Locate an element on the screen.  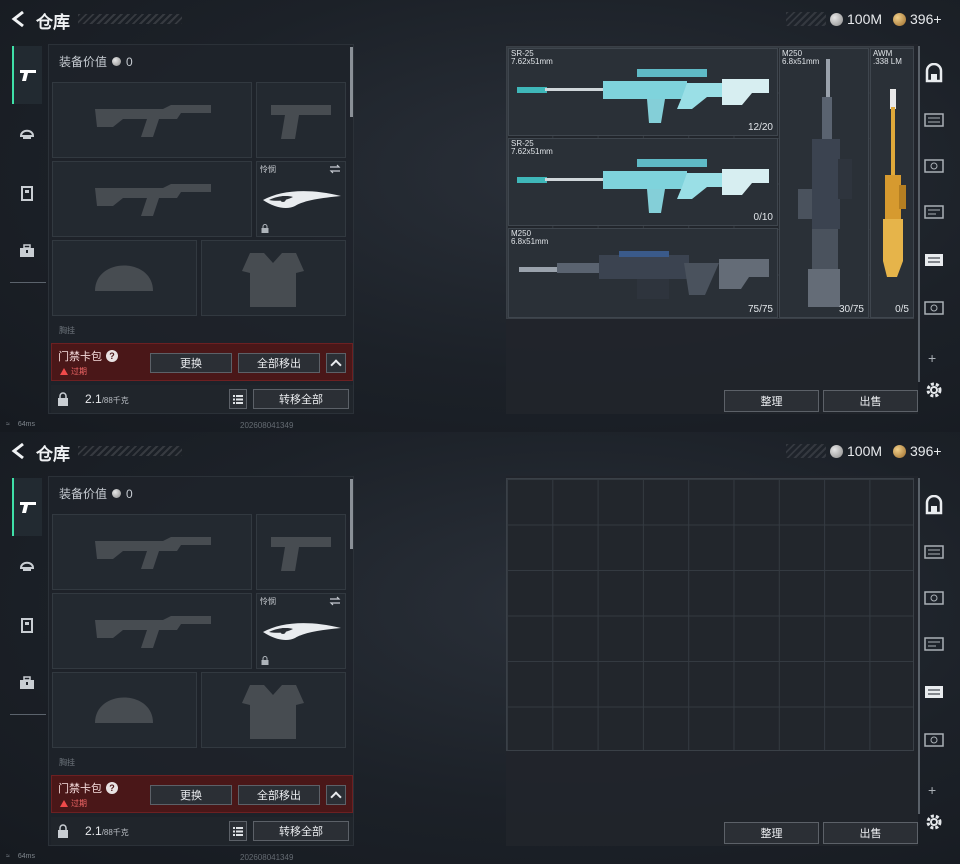
equipment-value-amount: 0 is located at coordinates (129, 493).